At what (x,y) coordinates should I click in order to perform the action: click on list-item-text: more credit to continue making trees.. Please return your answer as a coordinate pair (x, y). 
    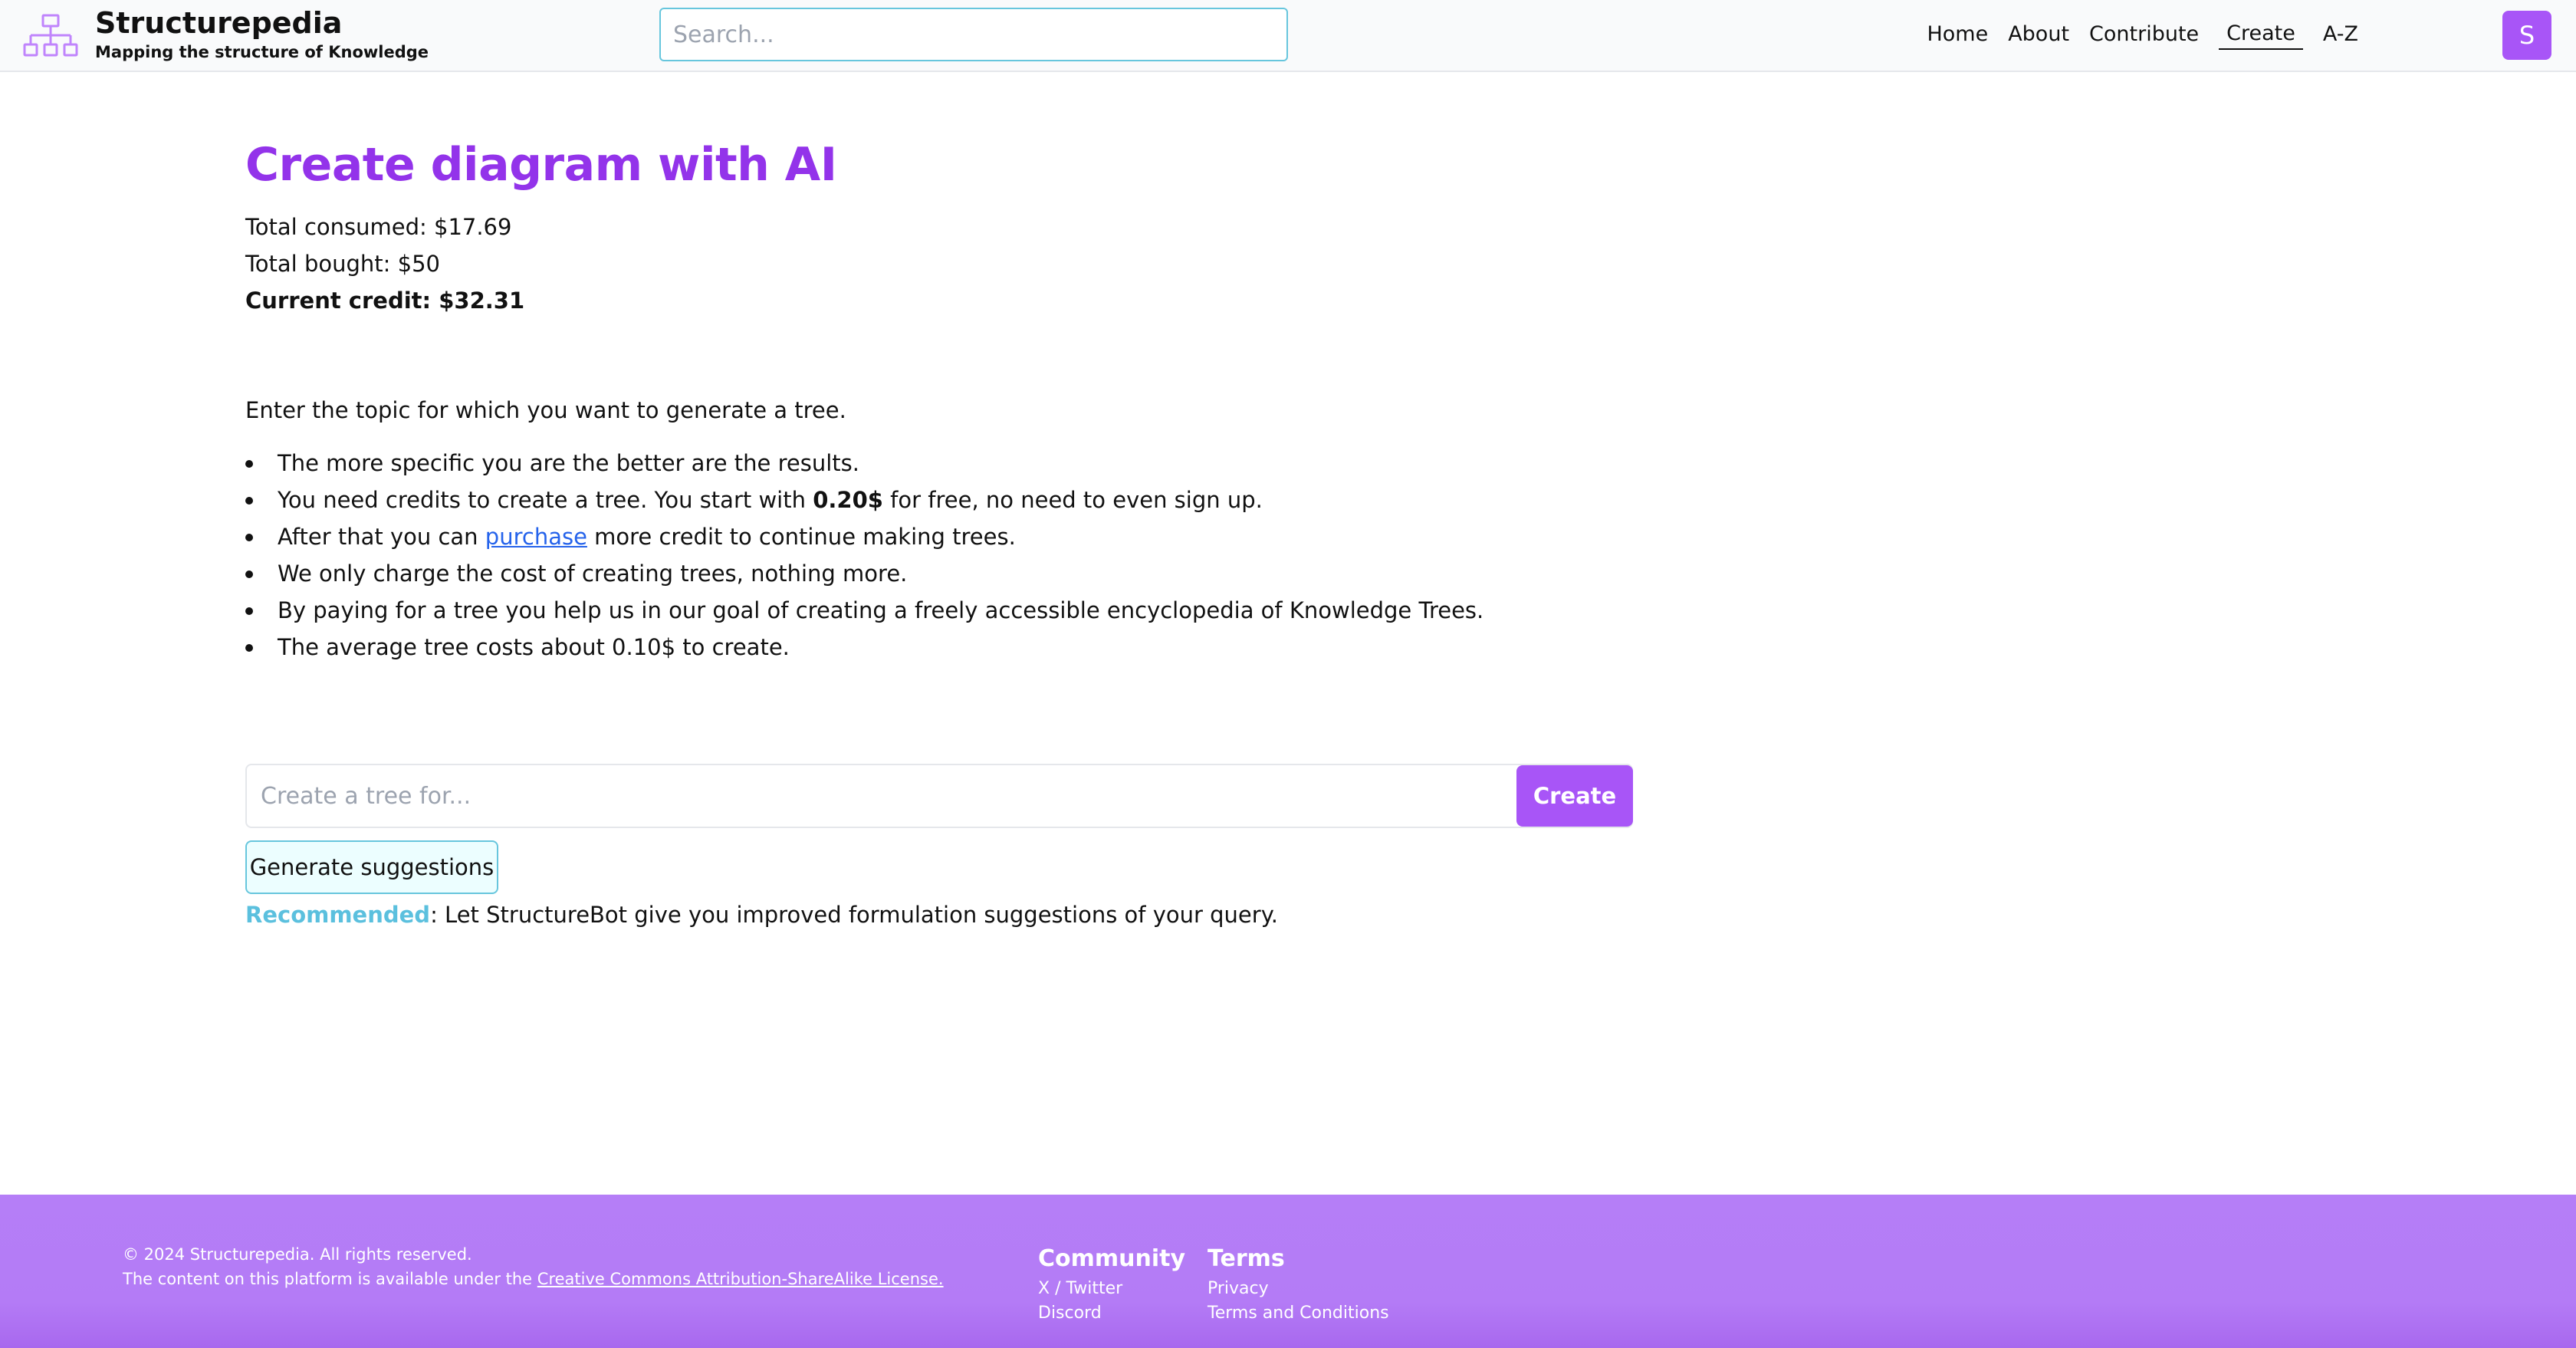
    Looking at the image, I should click on (801, 537).